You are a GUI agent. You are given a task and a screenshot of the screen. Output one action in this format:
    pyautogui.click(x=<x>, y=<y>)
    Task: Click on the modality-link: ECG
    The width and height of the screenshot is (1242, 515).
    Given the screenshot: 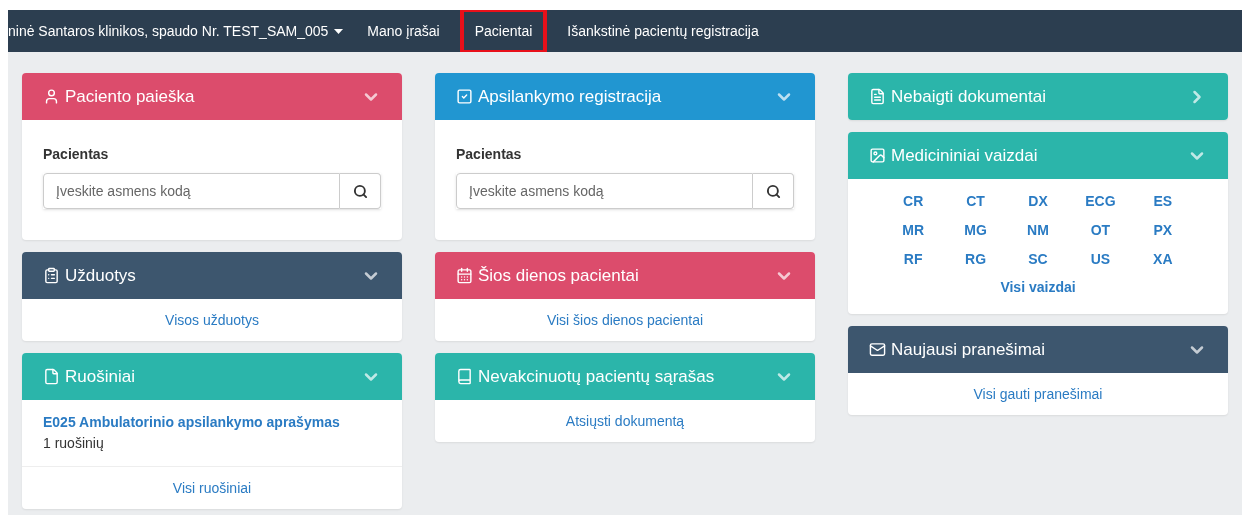 What is the action you would take?
    pyautogui.click(x=1100, y=201)
    